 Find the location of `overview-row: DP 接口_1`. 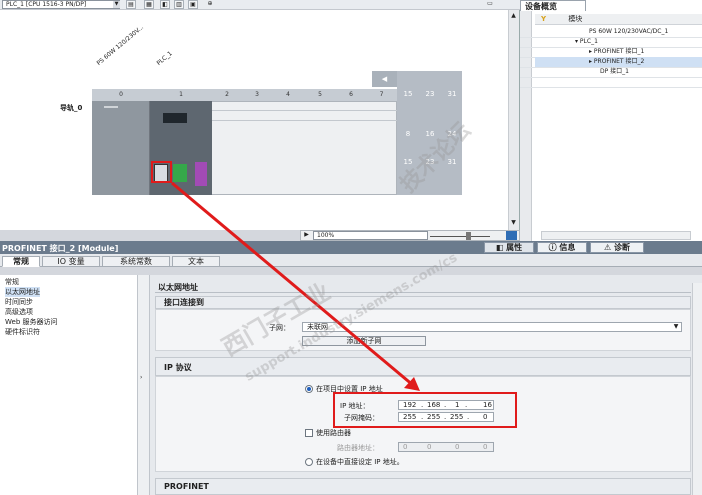

overview-row: DP 接口_1 is located at coordinates (618, 72).